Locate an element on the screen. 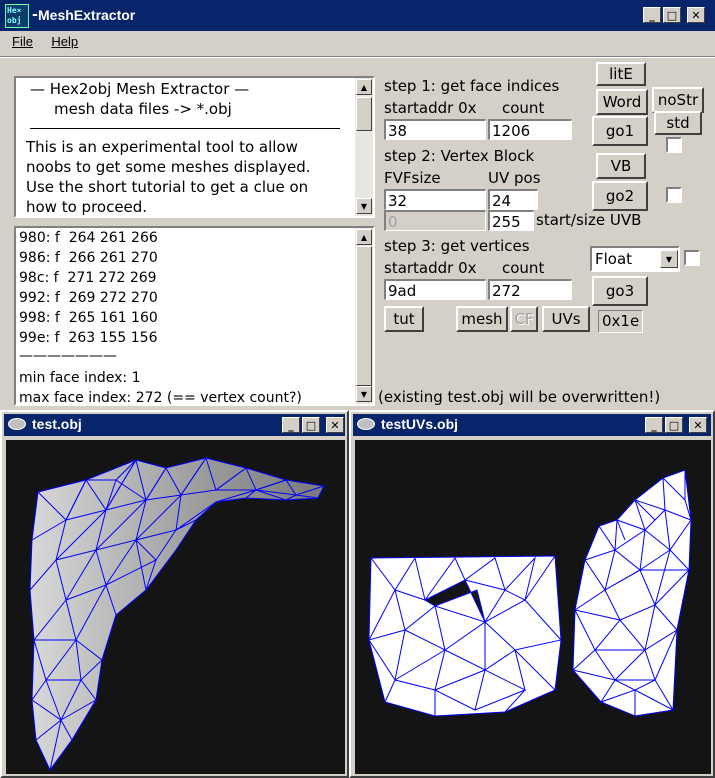 Image resolution: width=715 pixels, height=778 pixels. test-uvs-titlebar: testUVs.obj _ □ ✕ is located at coordinates (532, 425).